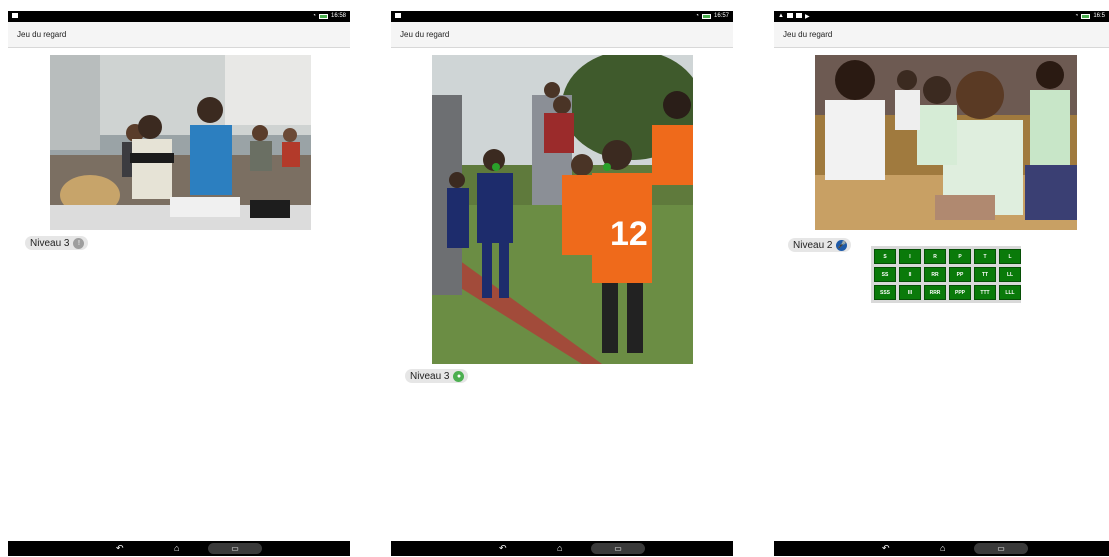 The height and width of the screenshot is (557, 1109). Describe the element at coordinates (985, 274) in the screenshot. I see `syllable-button: TT` at that location.